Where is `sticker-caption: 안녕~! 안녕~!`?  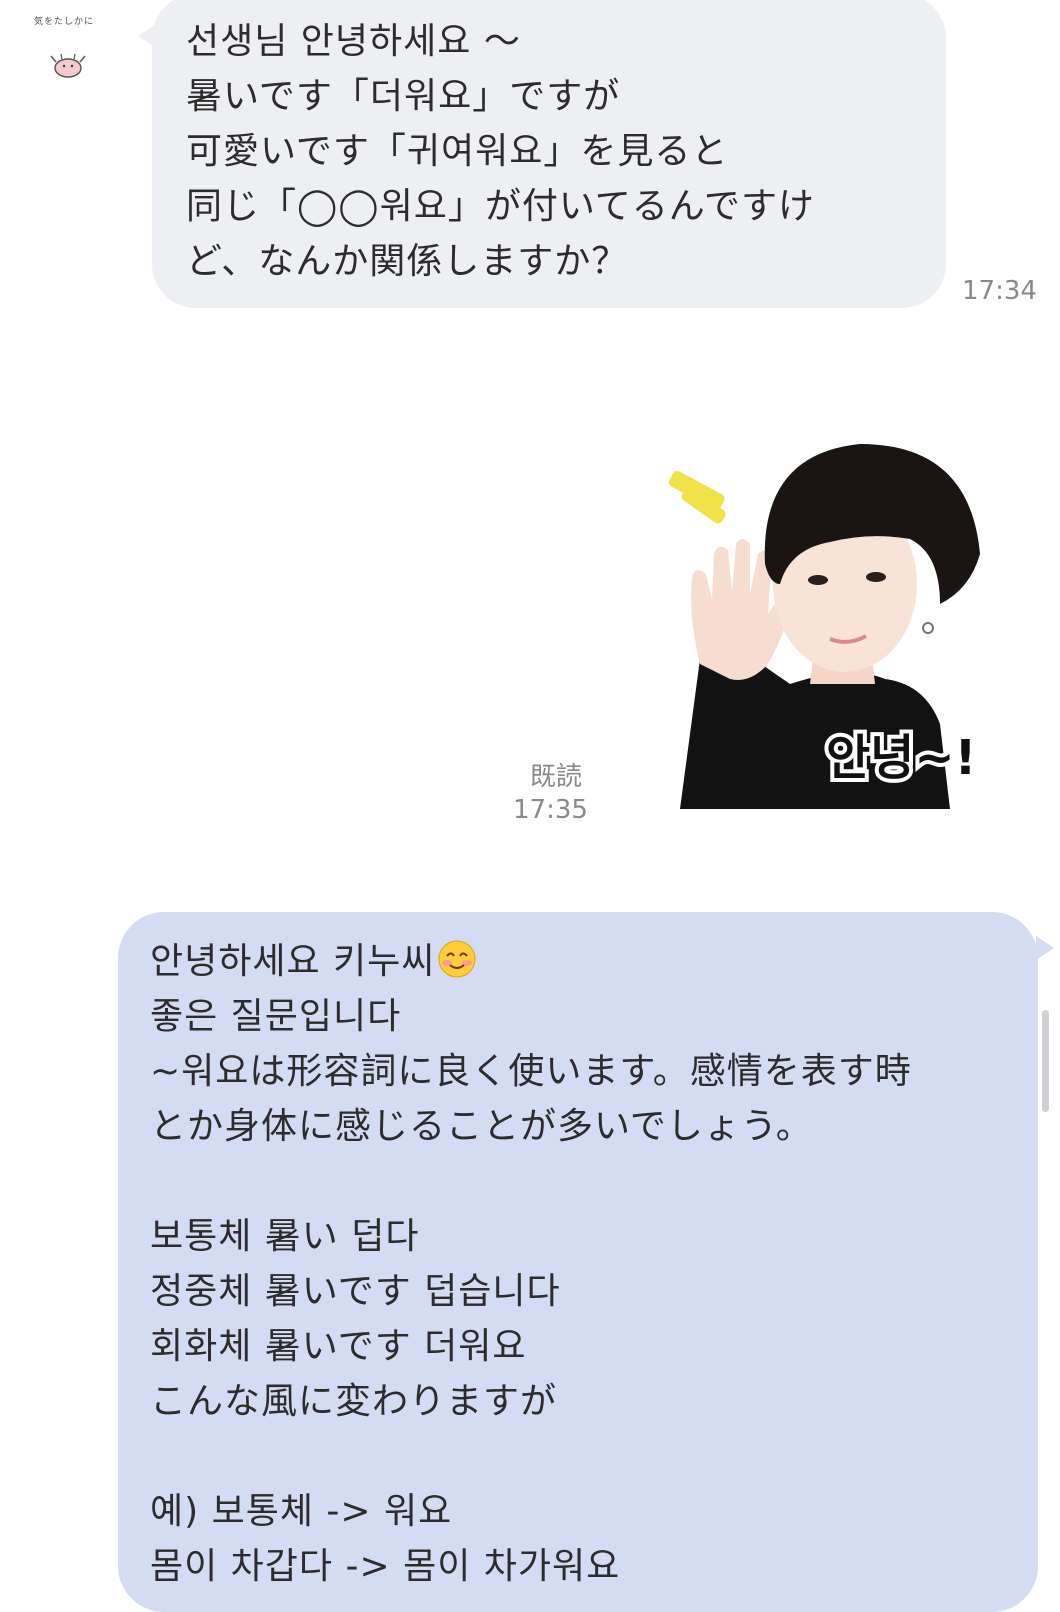
sticker-caption: 안녕~! 안녕~! is located at coordinates (901, 758).